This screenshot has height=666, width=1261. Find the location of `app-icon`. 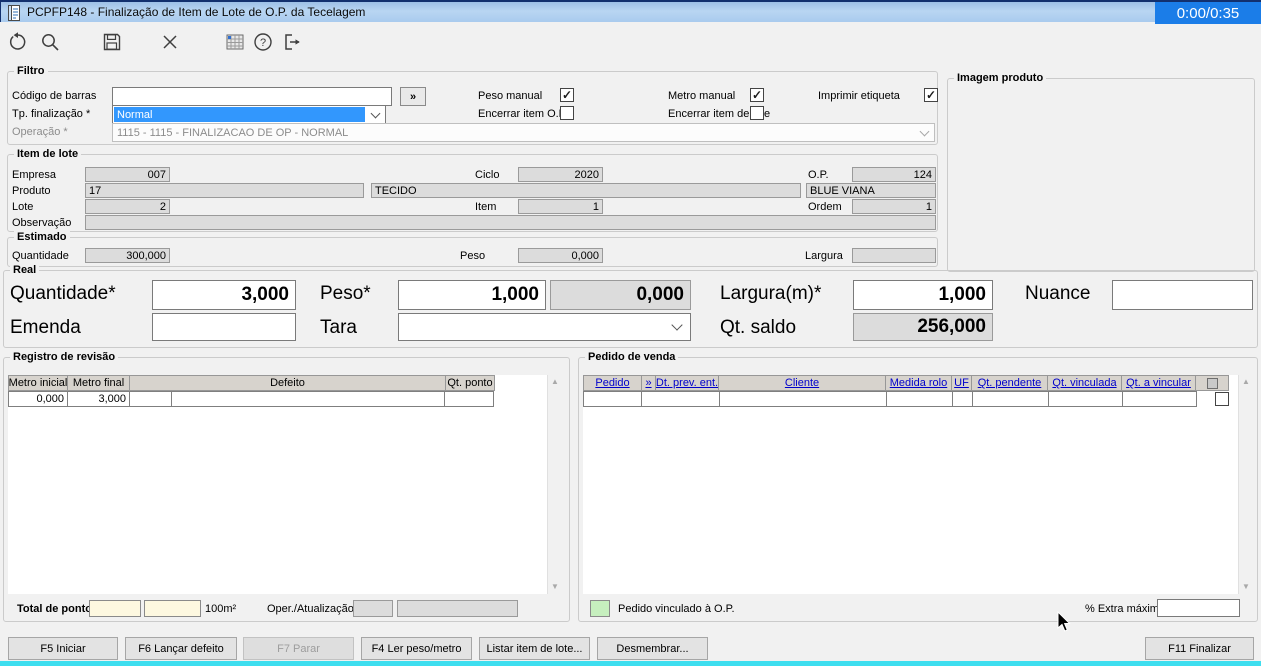

app-icon is located at coordinates (14, 13).